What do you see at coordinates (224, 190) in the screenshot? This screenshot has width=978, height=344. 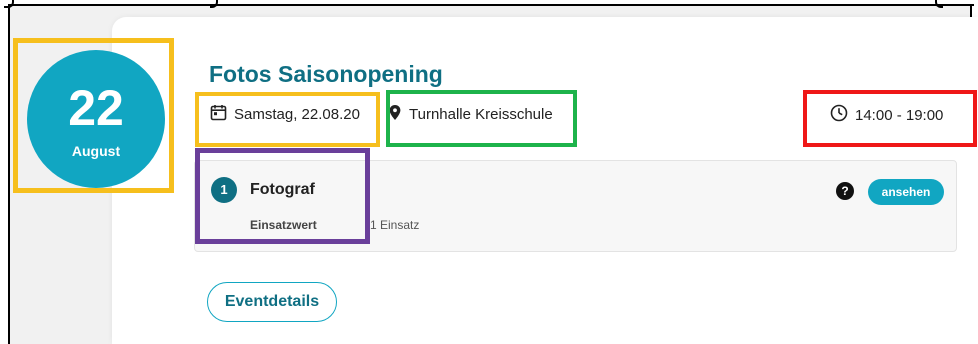 I see `task-number-badge: 1` at bounding box center [224, 190].